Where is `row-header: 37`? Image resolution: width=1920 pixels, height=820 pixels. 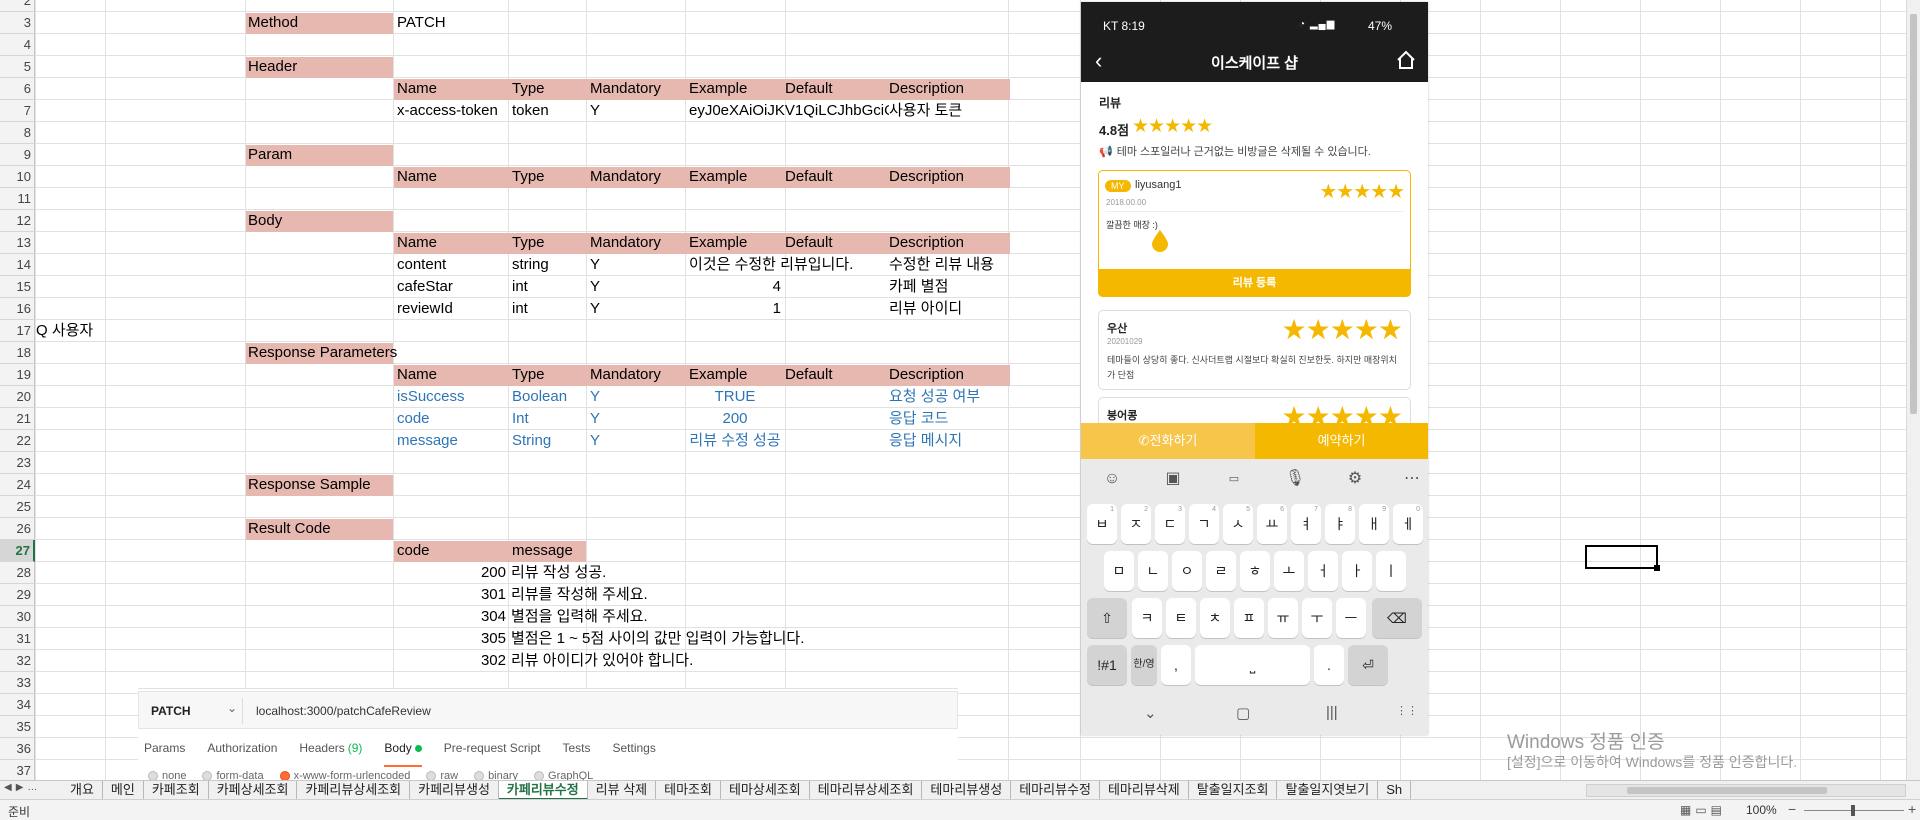
row-header: 37 is located at coordinates (17, 770).